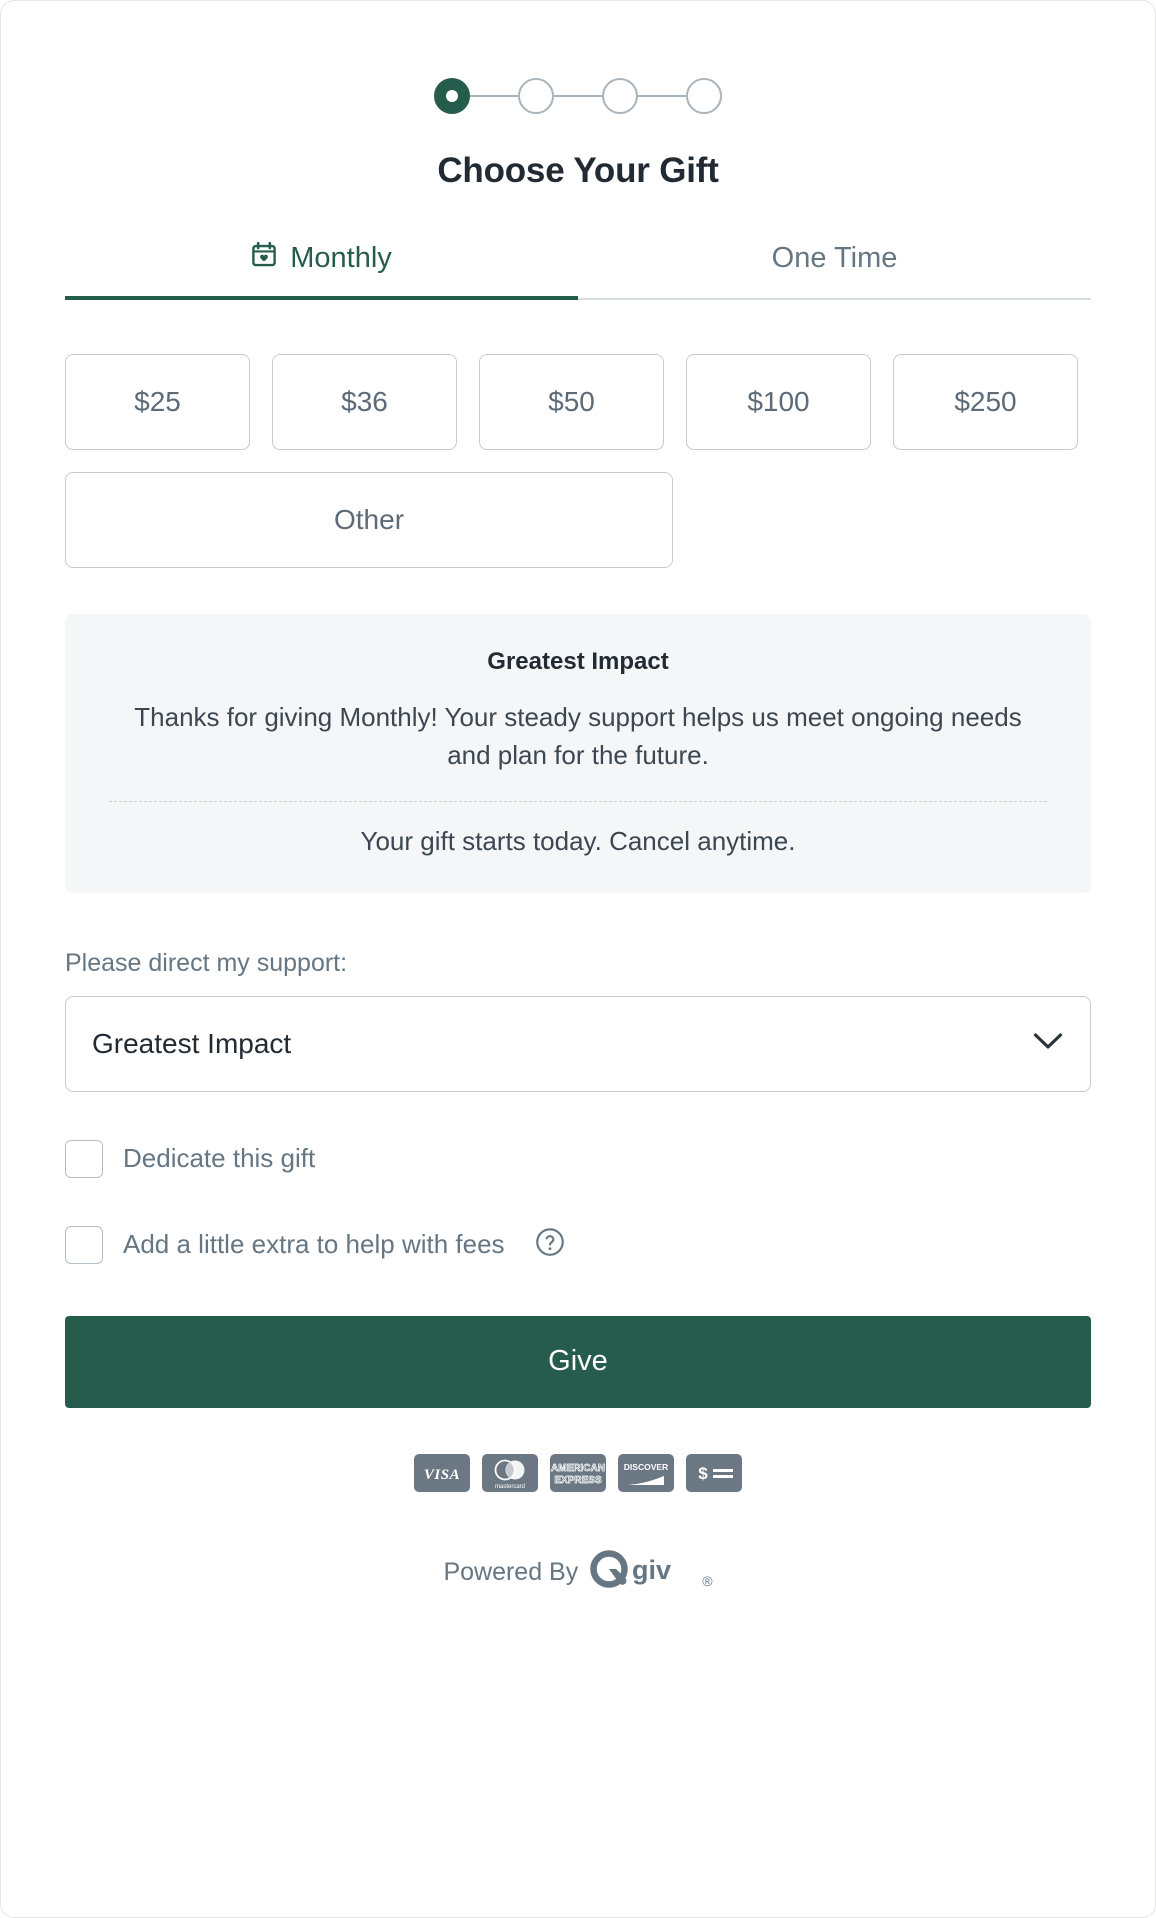  I want to click on visa-card-icon: VISA, so click(442, 1472).